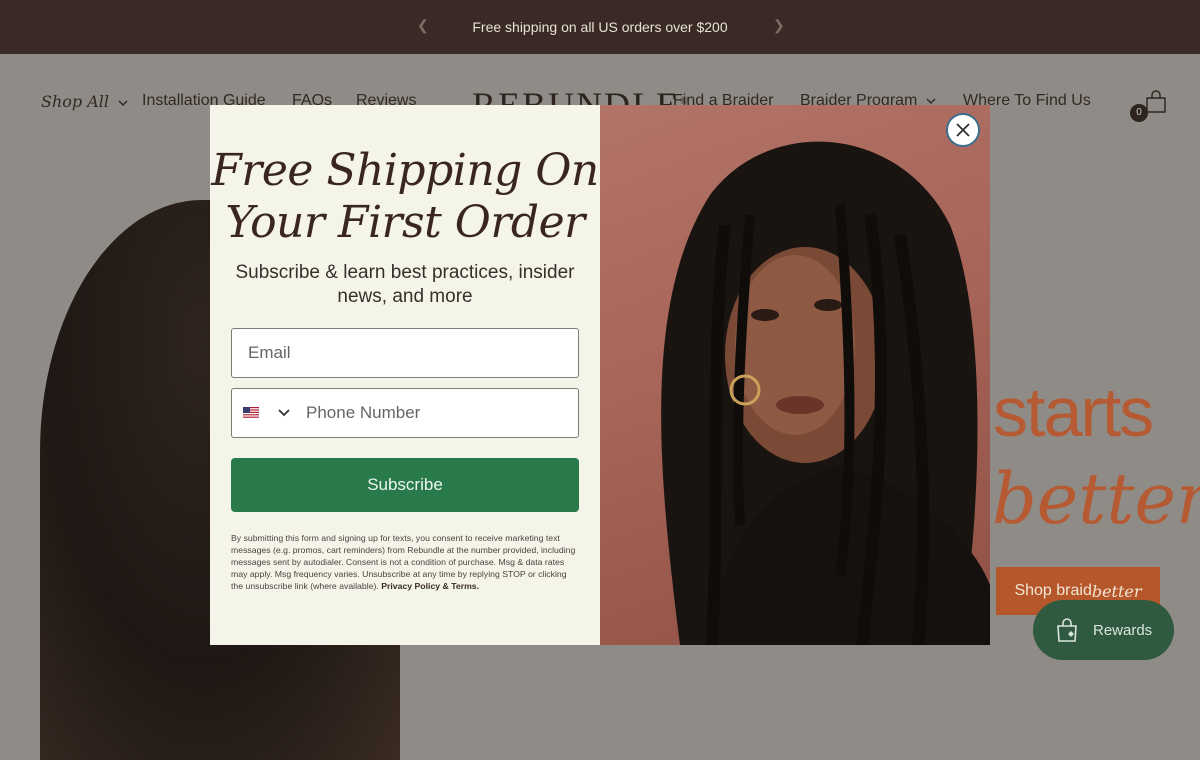  Describe the element at coordinates (405, 485) in the screenshot. I see `subscribe-button: Subscribe` at that location.